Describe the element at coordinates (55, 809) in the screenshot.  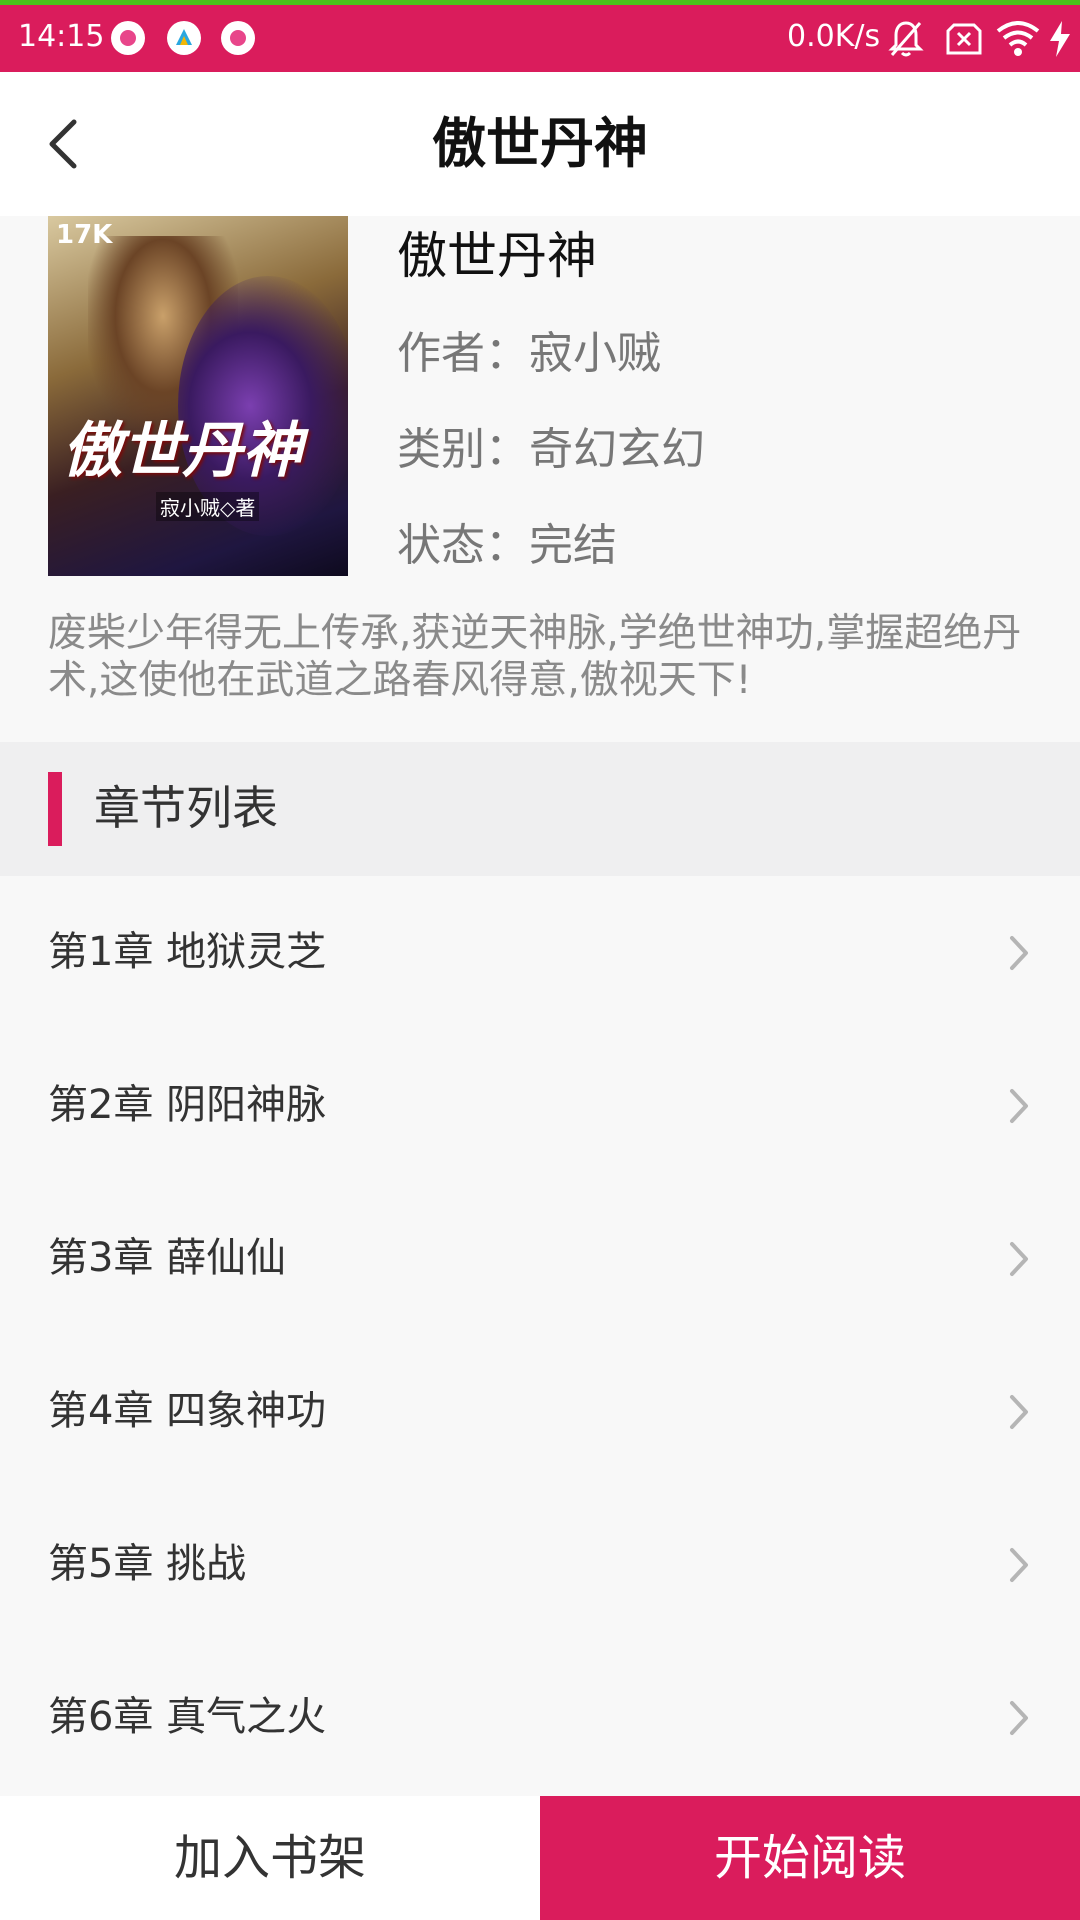
I see `section-accent-bar` at that location.